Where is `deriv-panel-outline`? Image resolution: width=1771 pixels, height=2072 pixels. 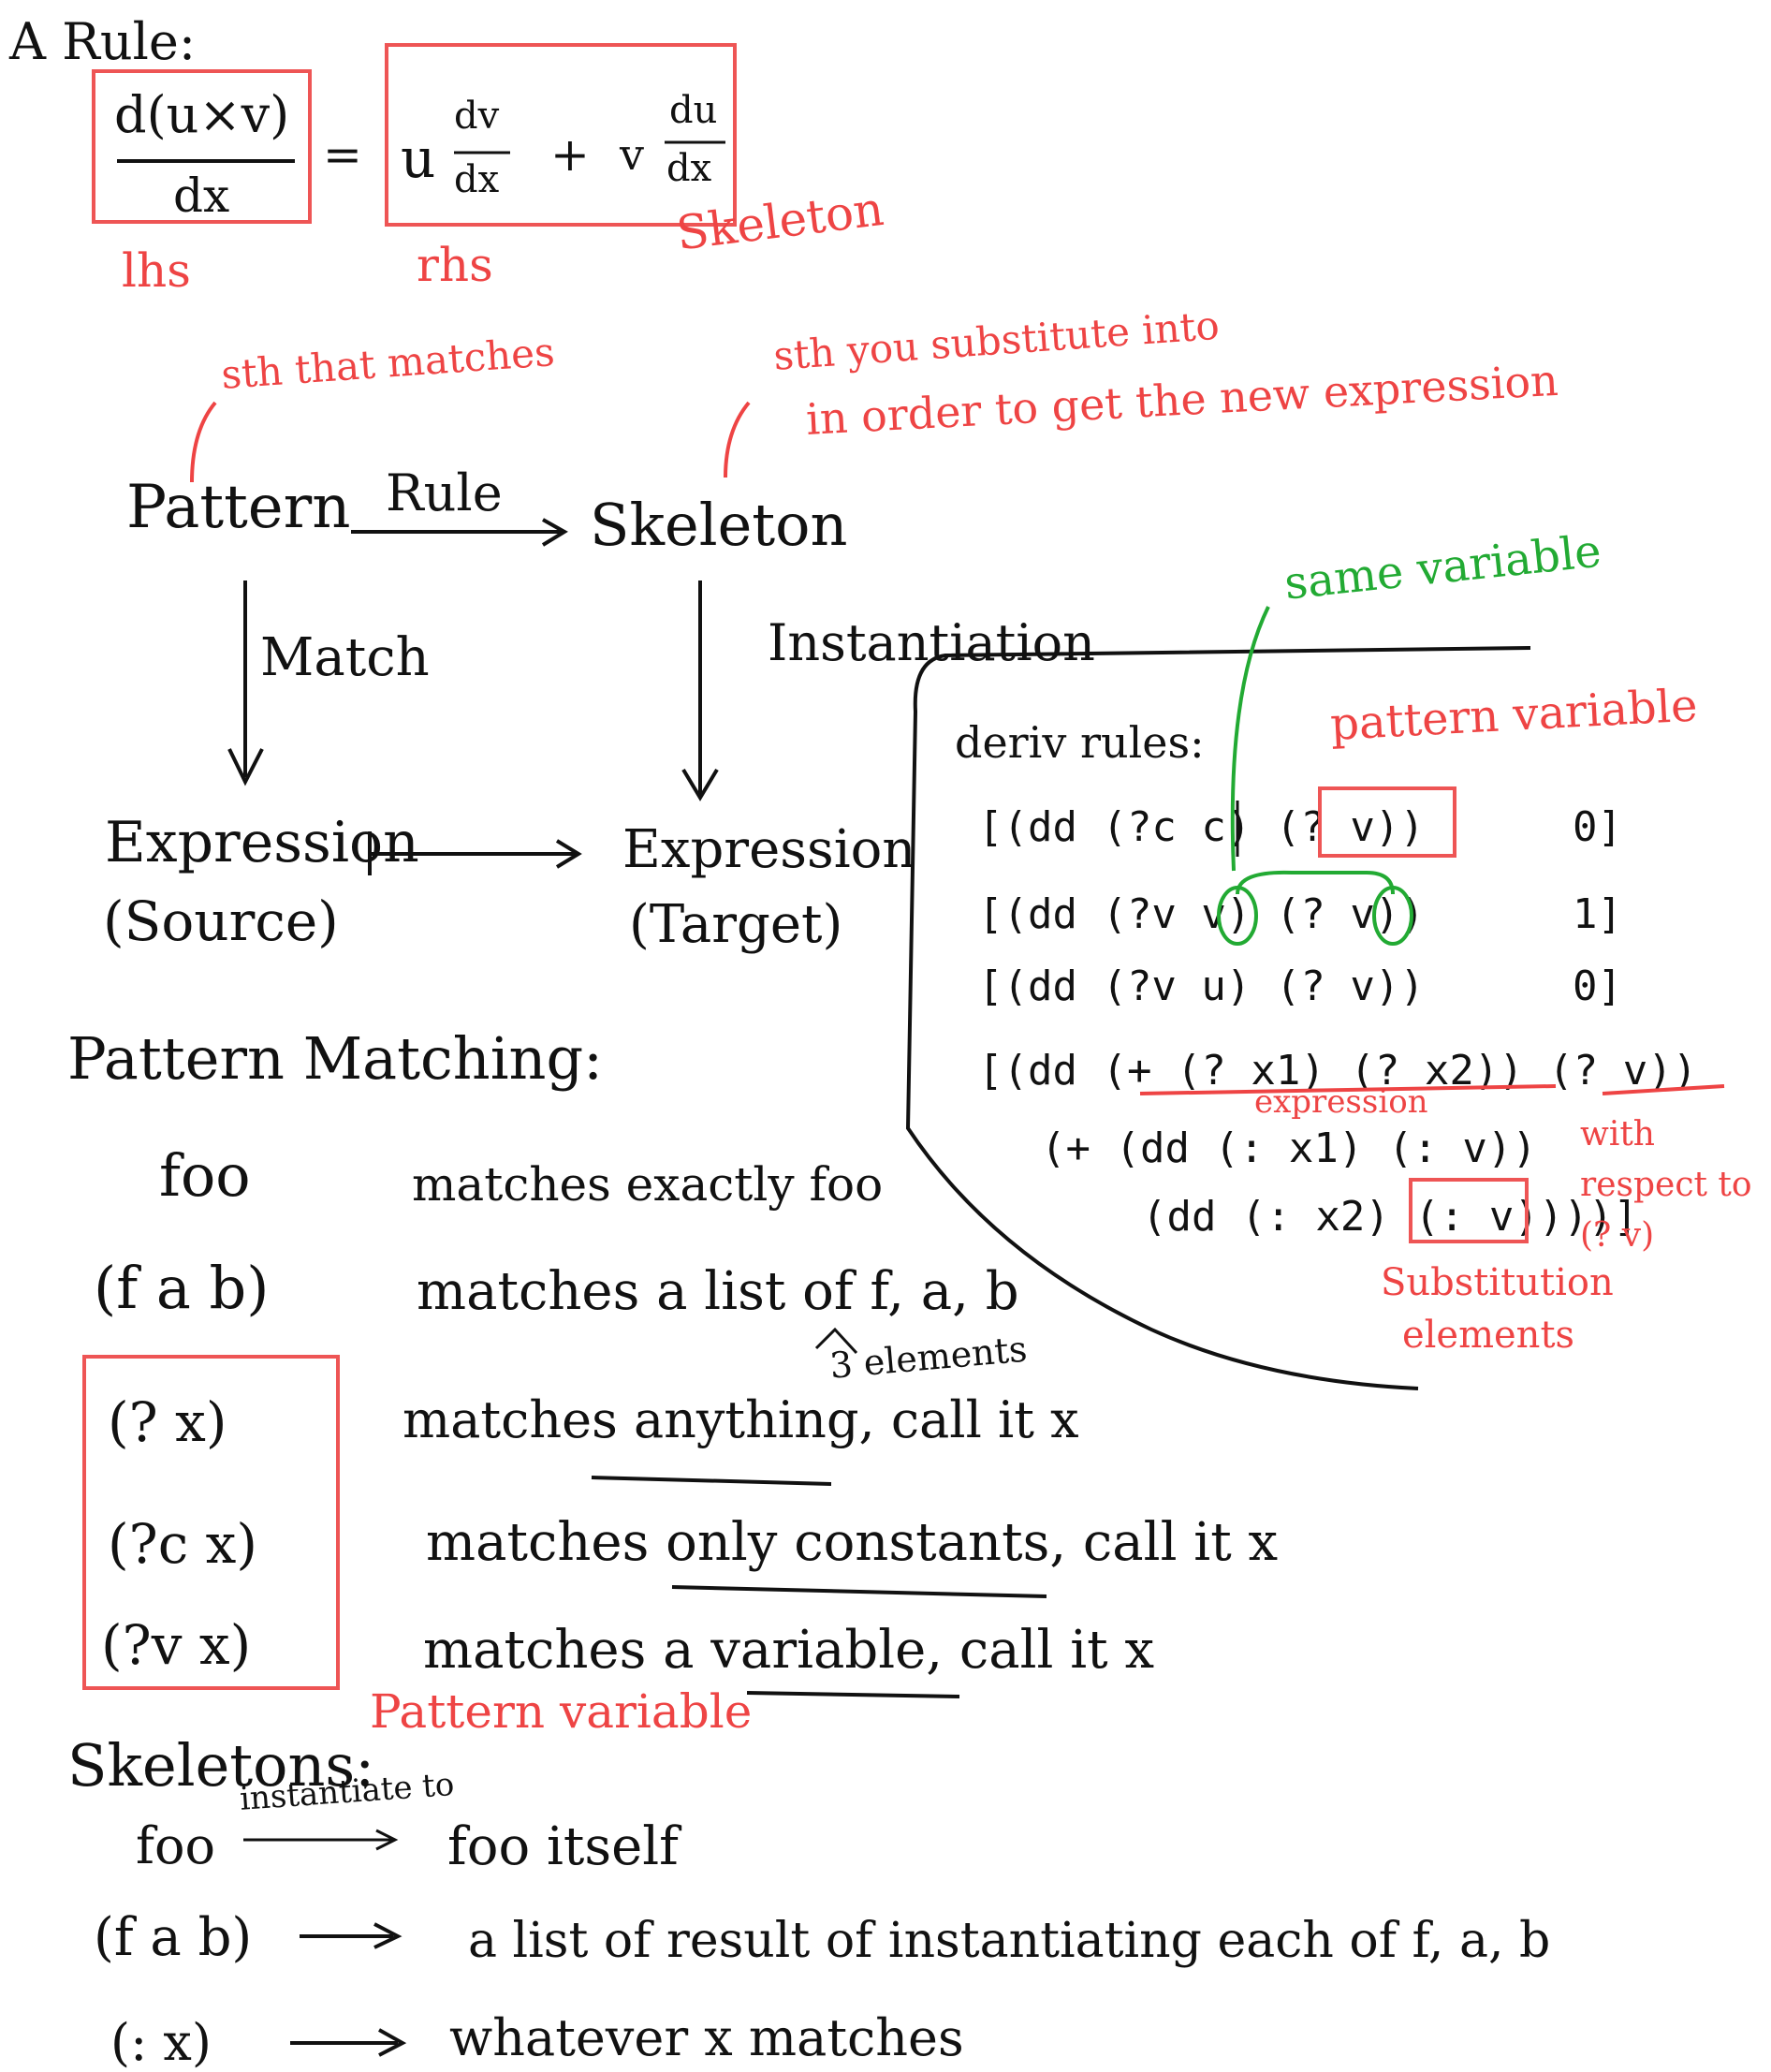 deriv-panel-outline is located at coordinates (1218, 1018).